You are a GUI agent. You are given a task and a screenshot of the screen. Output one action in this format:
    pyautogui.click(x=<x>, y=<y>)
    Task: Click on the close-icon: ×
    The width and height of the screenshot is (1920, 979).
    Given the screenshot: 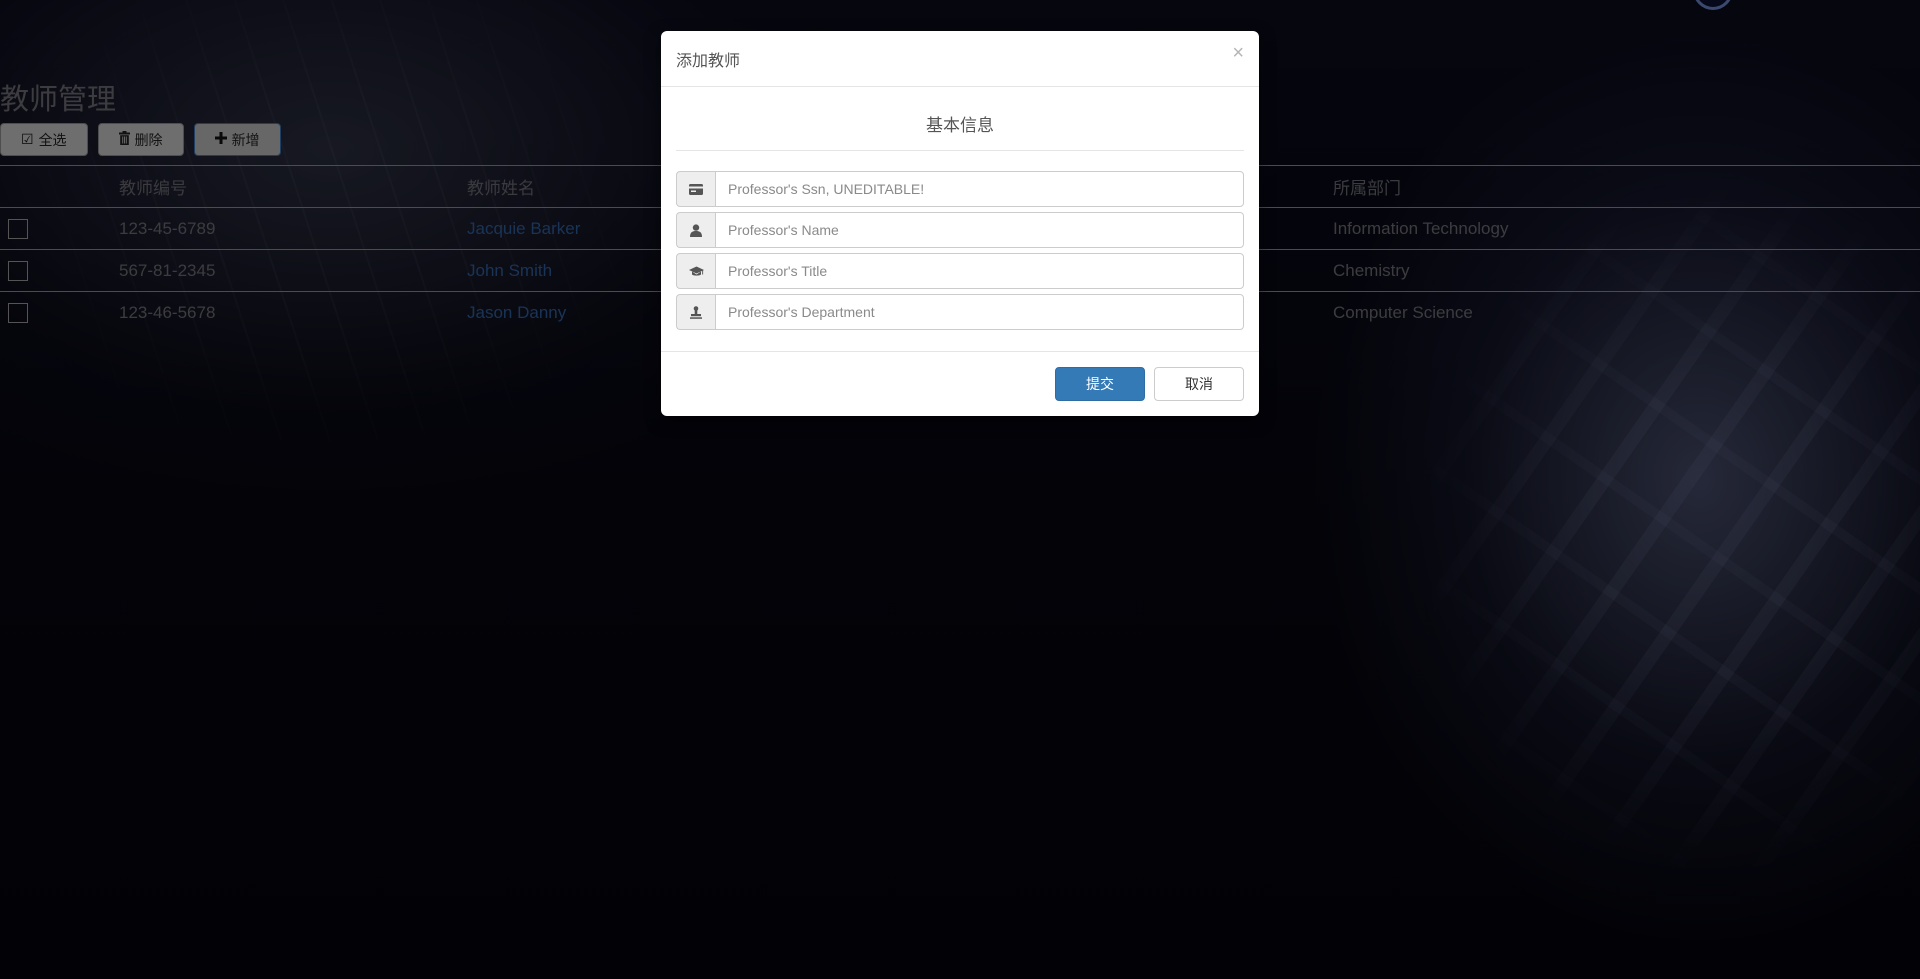 What is the action you would take?
    pyautogui.click(x=1238, y=53)
    